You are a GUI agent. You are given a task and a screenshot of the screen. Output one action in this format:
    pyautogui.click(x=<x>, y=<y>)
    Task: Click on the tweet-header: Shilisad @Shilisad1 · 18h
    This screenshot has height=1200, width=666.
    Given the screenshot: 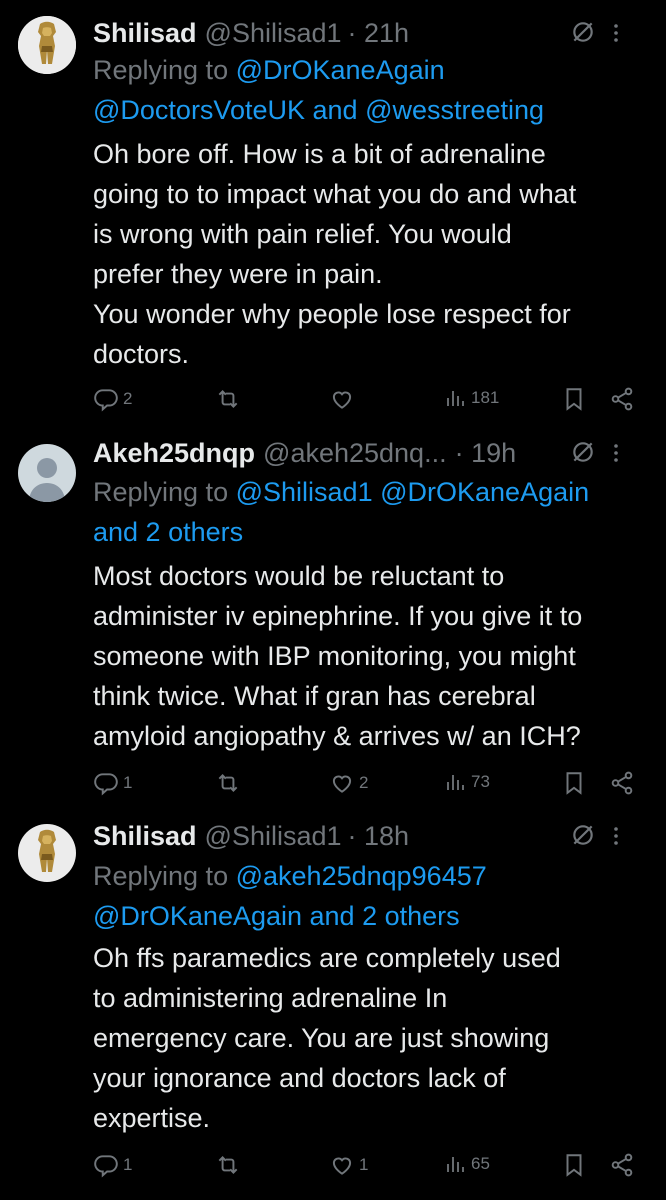 What is the action you would take?
    pyautogui.click(x=369, y=836)
    